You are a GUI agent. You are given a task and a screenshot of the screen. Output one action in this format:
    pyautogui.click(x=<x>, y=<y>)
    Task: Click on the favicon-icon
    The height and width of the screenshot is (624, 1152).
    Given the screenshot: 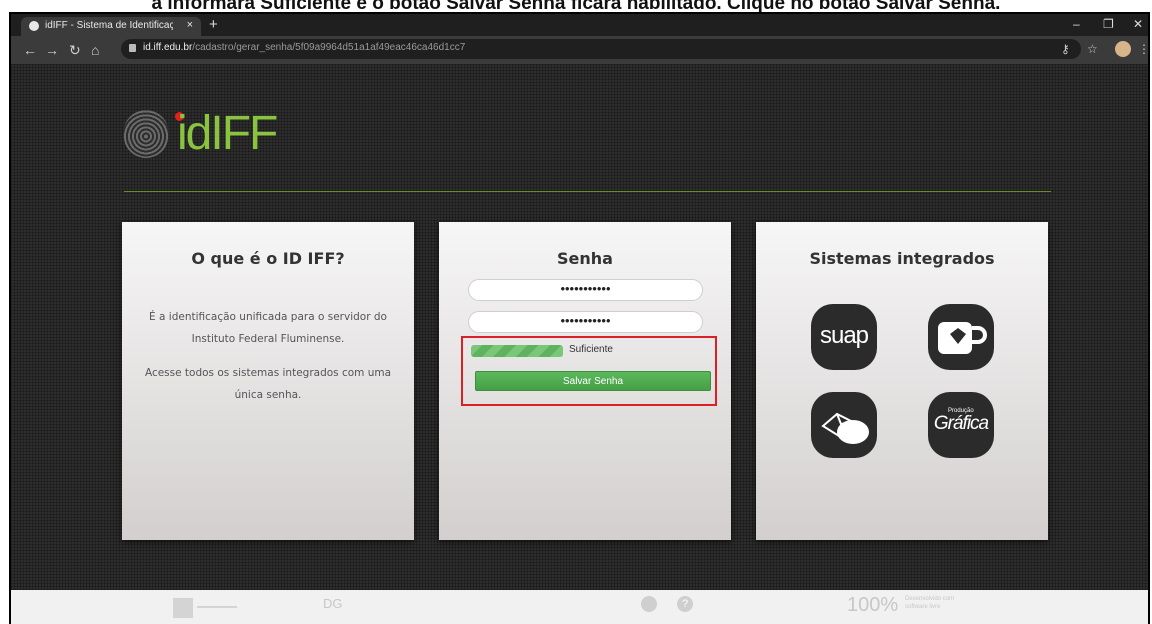 What is the action you would take?
    pyautogui.click(x=34, y=26)
    